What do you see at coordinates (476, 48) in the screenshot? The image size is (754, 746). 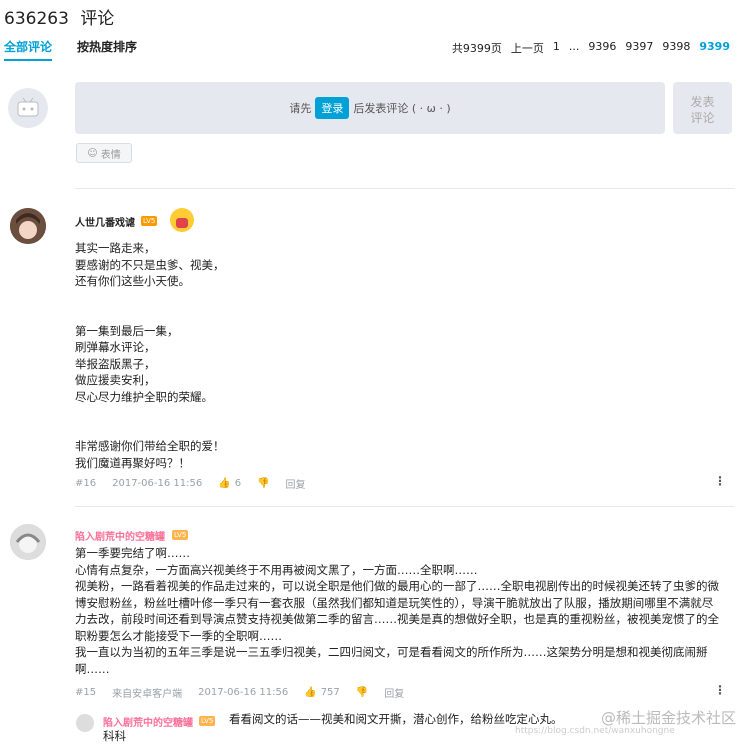 I see `pager-total: 共9399页` at bounding box center [476, 48].